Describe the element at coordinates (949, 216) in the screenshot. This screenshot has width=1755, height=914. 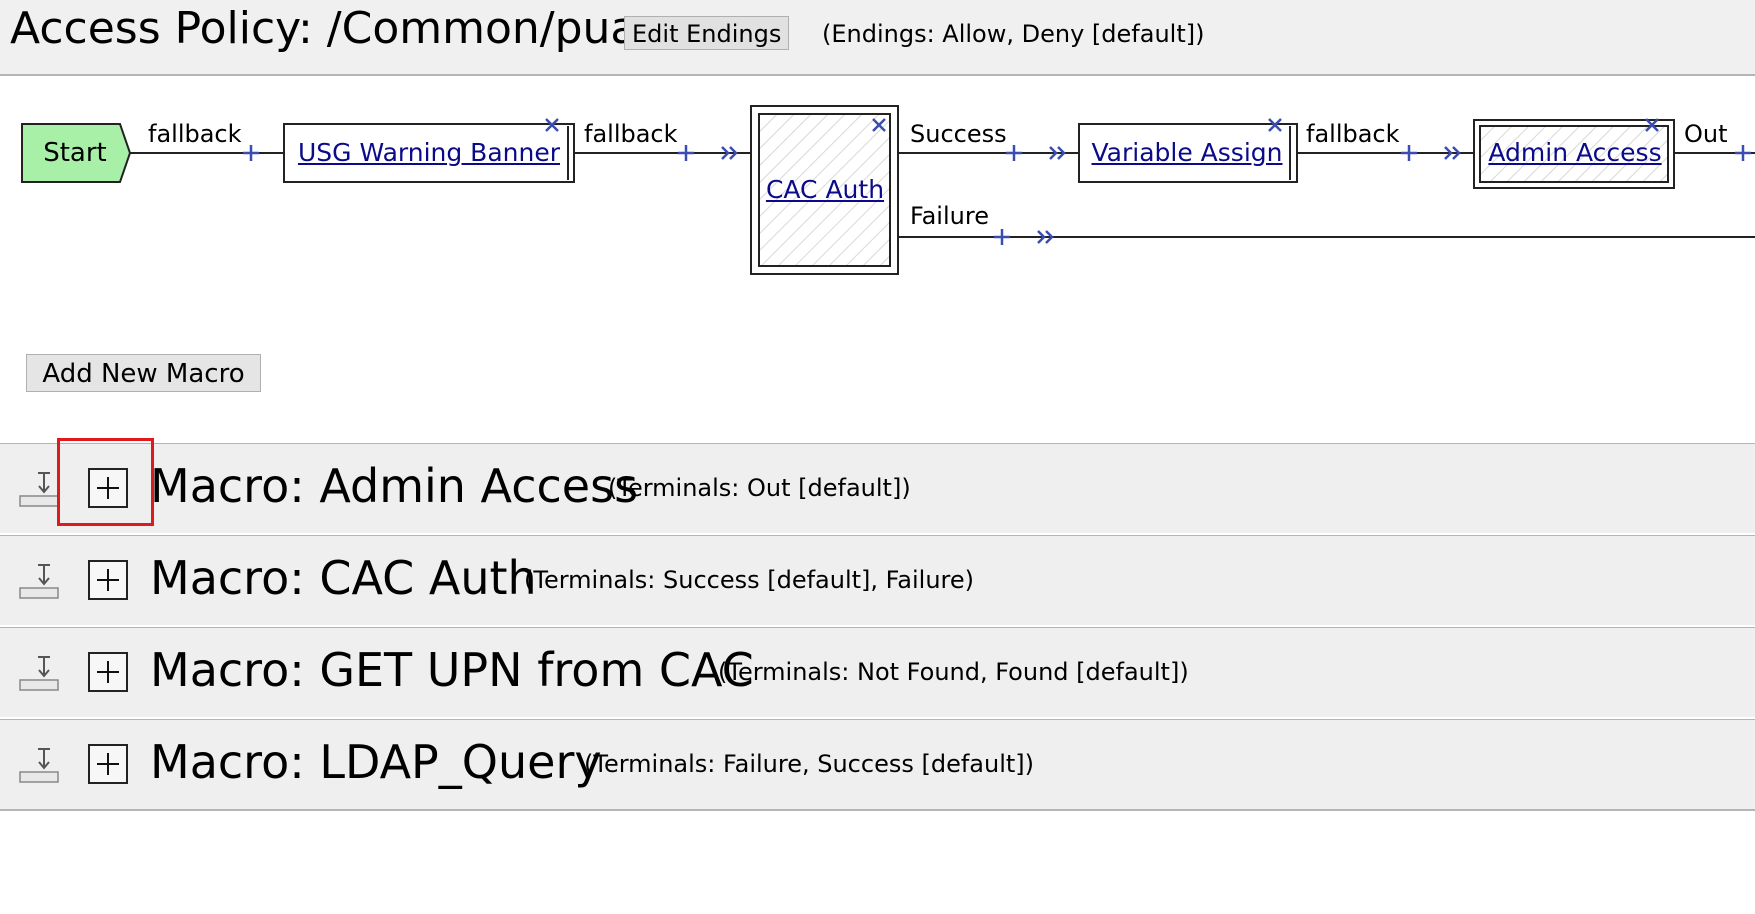
I see `branch-label: Failure` at that location.